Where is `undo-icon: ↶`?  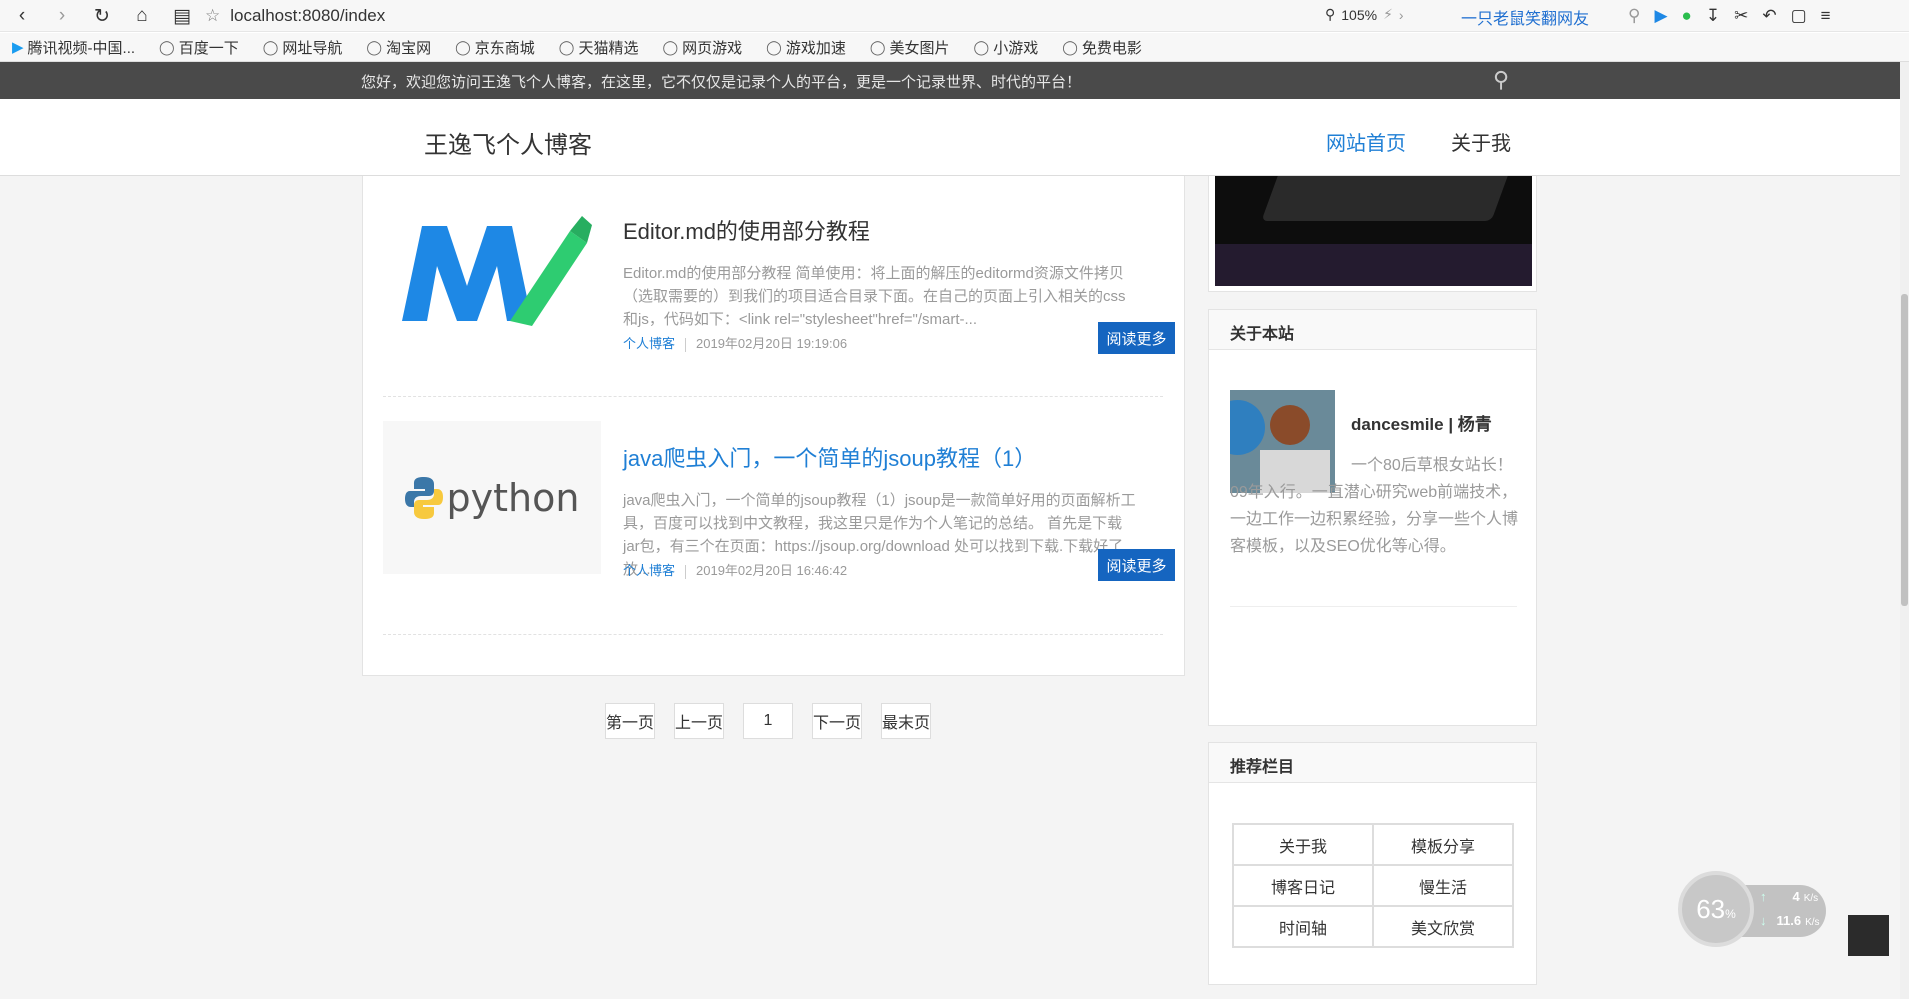
undo-icon: ↶ is located at coordinates (1769, 16).